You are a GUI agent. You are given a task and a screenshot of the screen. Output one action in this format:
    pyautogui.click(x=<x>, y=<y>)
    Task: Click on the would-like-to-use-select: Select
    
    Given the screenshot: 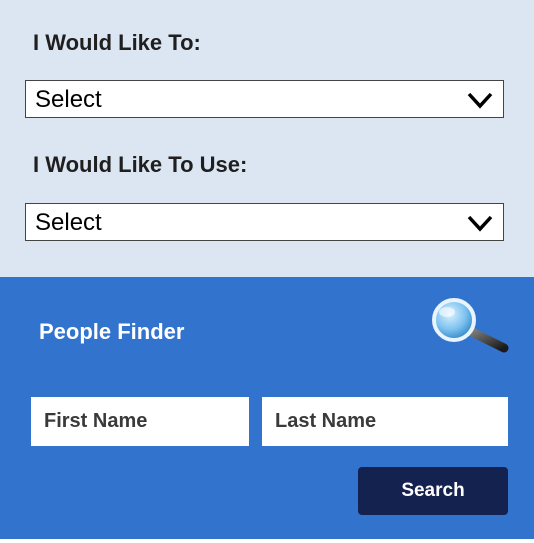 What is the action you would take?
    pyautogui.click(x=264, y=222)
    